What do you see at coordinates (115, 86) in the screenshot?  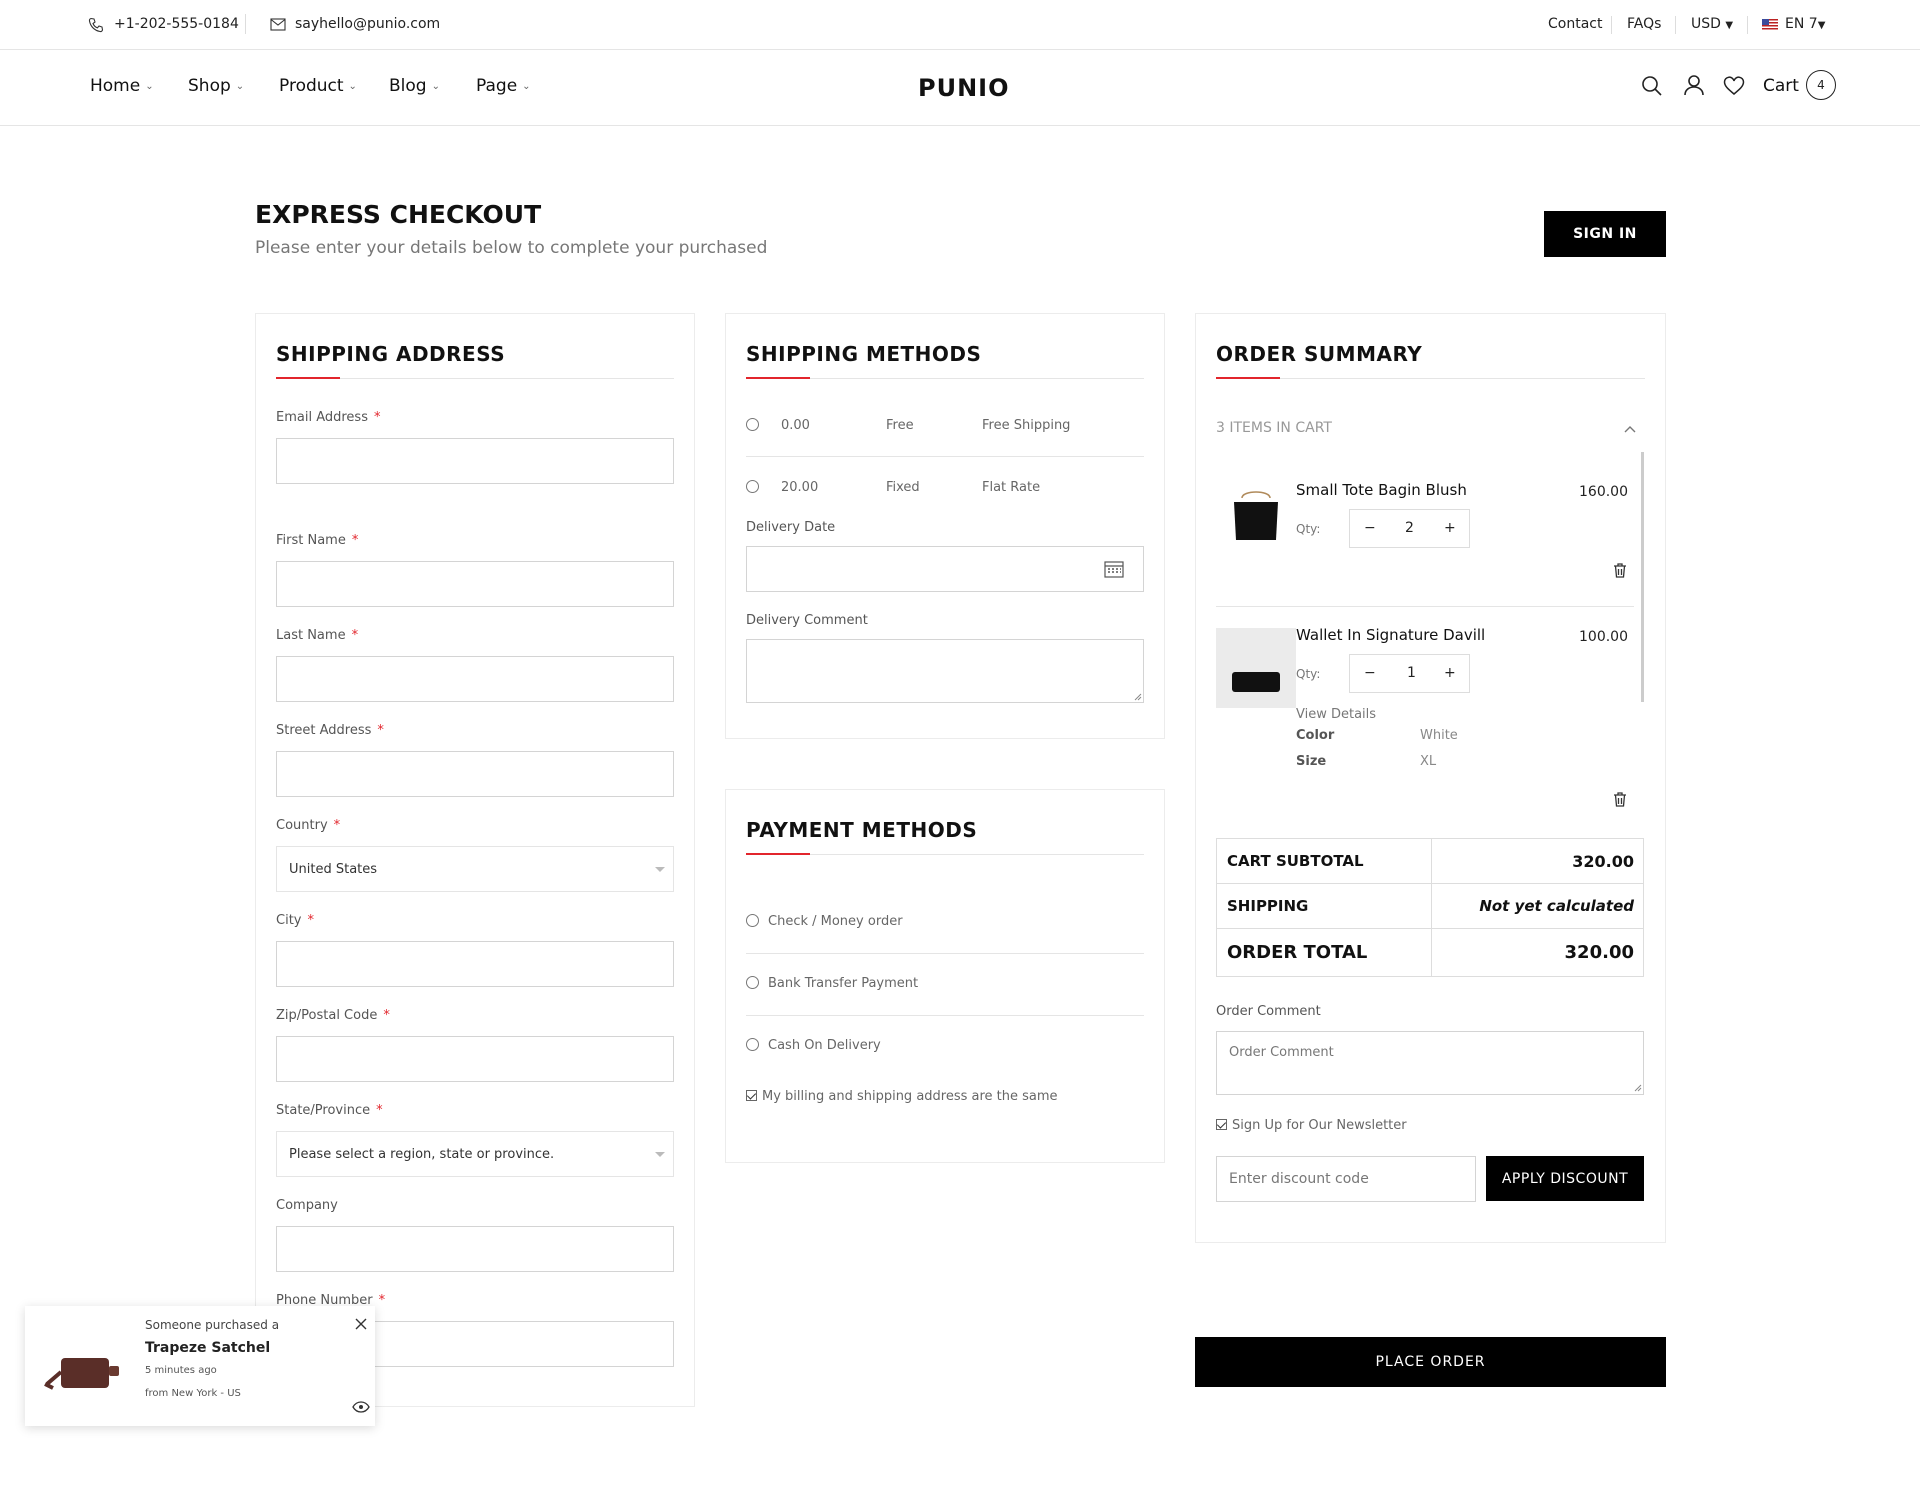 I see `nav-label: Home` at bounding box center [115, 86].